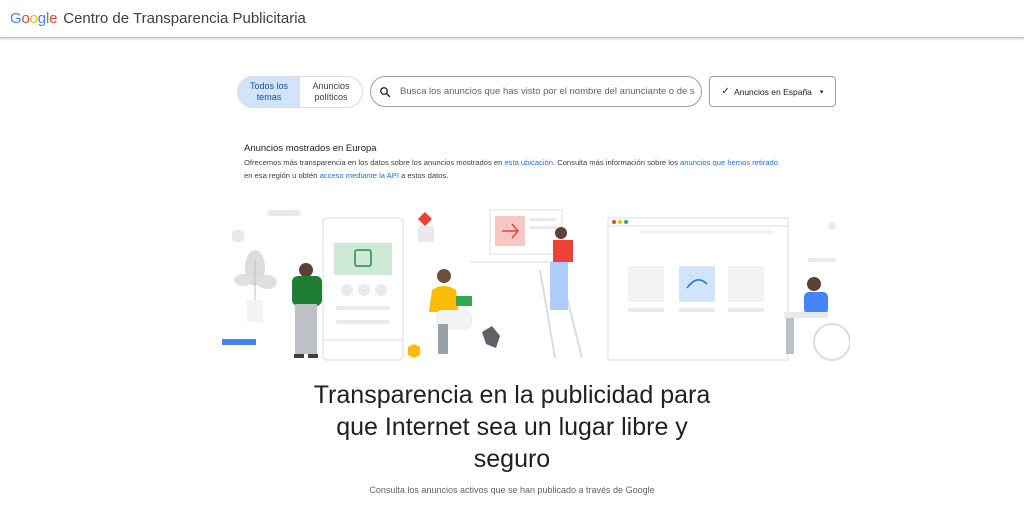 This screenshot has width=1024, height=509. I want to click on notice-title: Anuncios mostrados en Europa, so click(310, 148).